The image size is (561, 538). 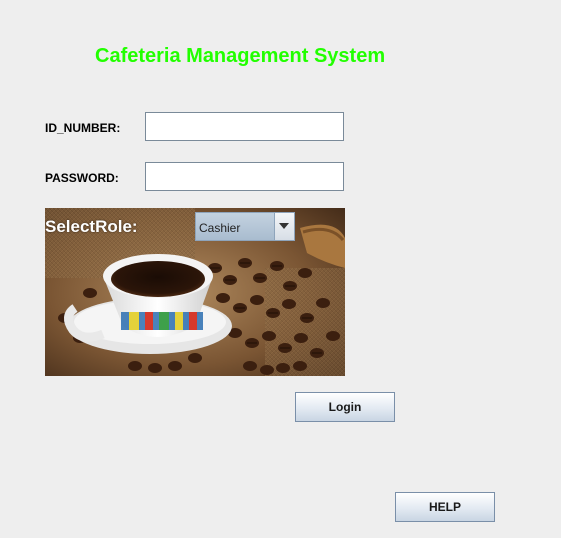 I want to click on app-title: Cafeteria Management System, so click(x=240, y=56).